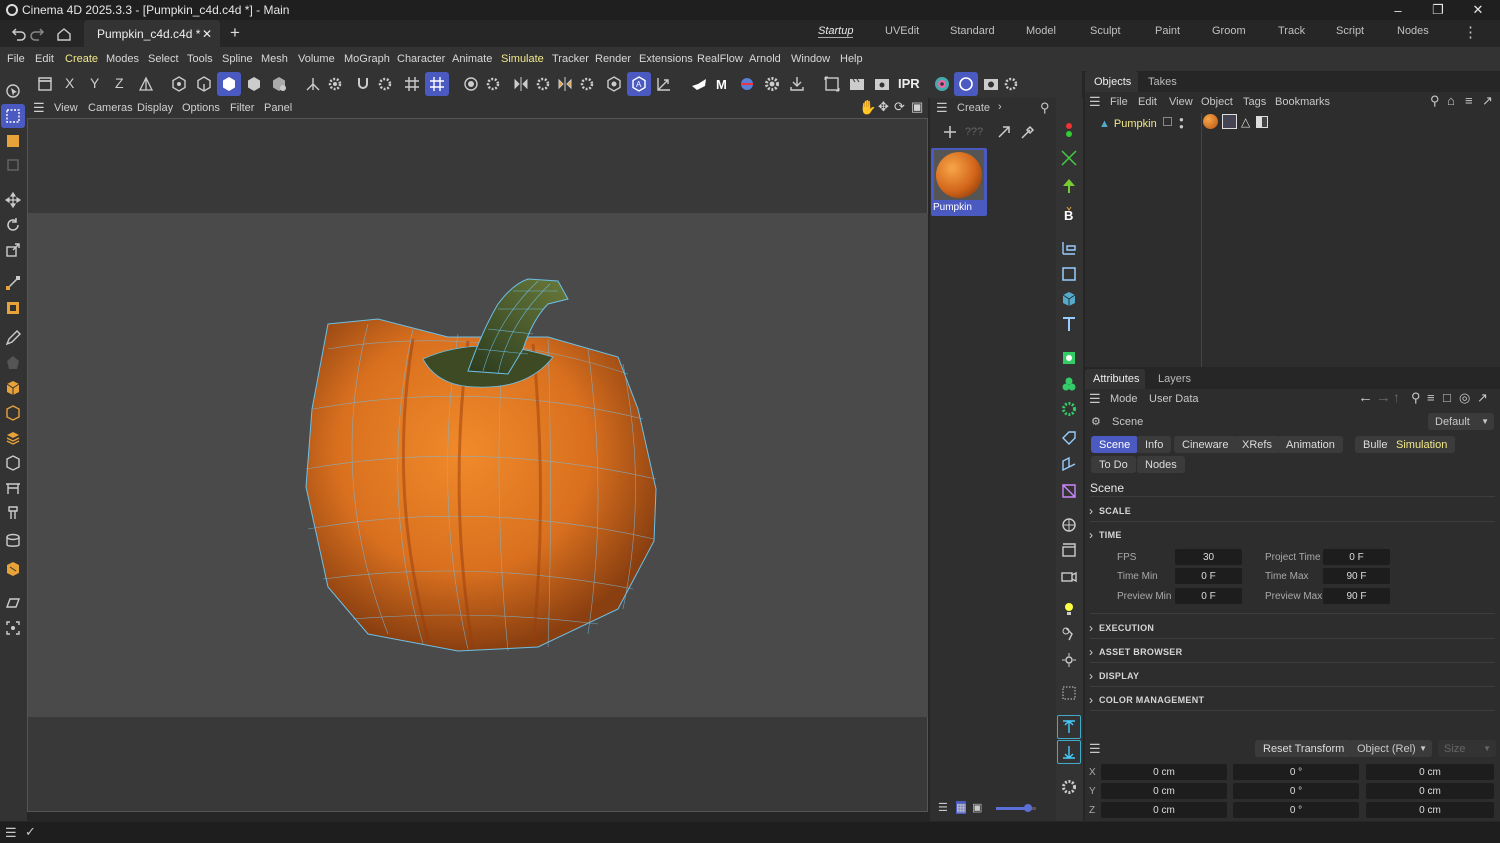 This screenshot has width=1500, height=843. Describe the element at coordinates (1135, 652) in the screenshot. I see `section-asset-browser: ASSET BROWSER` at that location.